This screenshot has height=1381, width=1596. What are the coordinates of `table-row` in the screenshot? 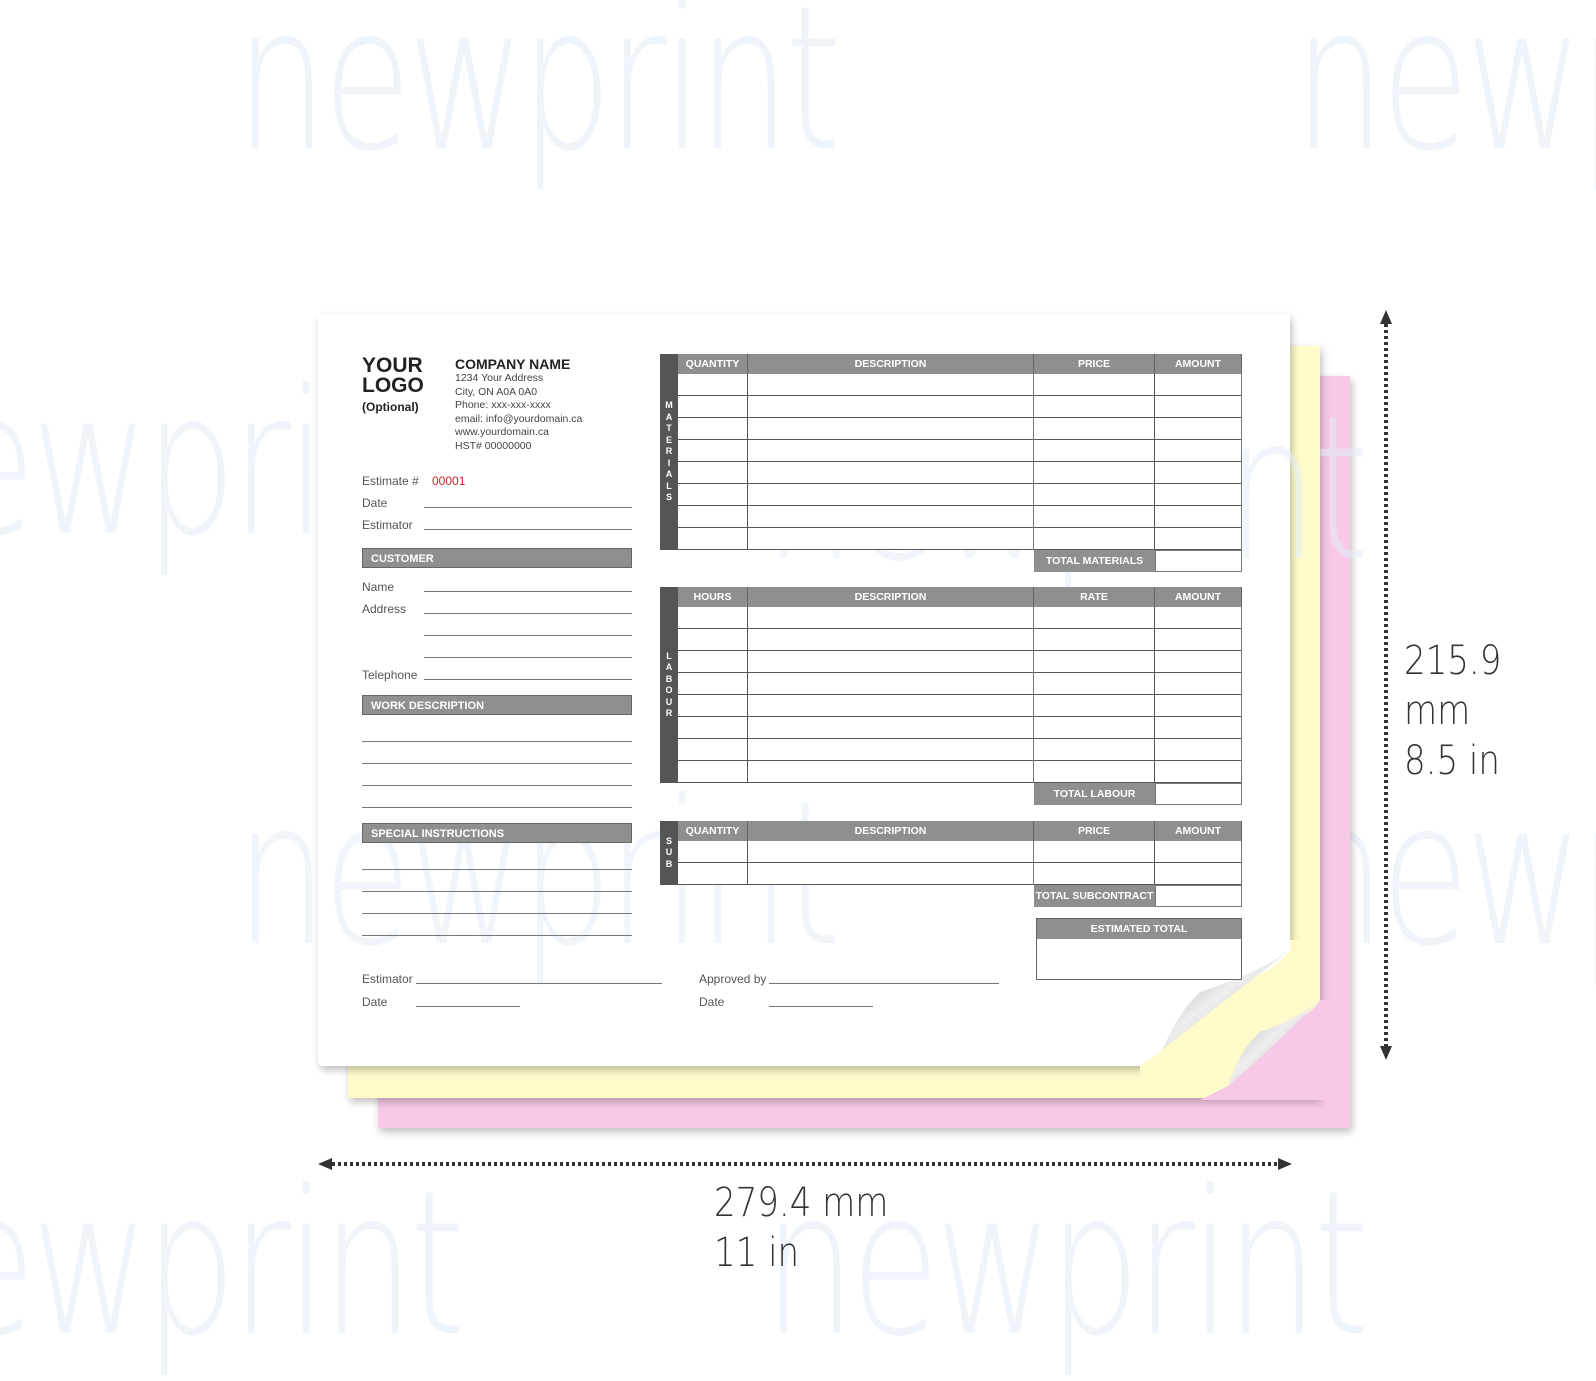 It's located at (960, 473).